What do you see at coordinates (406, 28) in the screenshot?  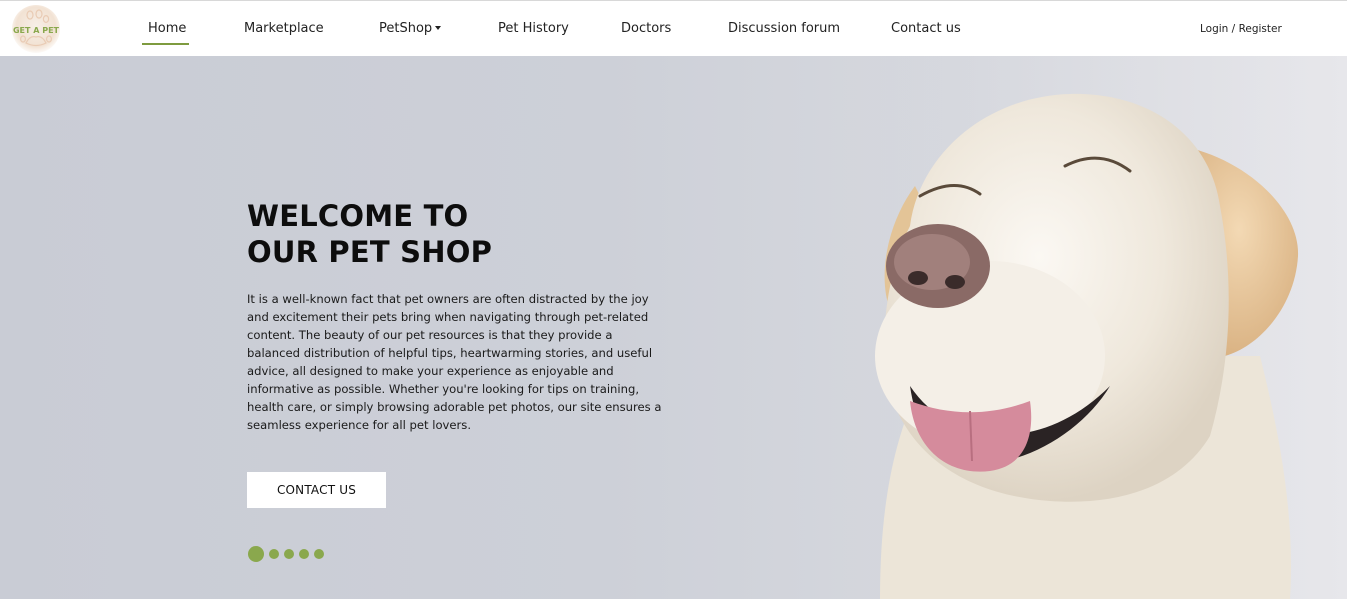 I see `nav-petshop-label: PetShop` at bounding box center [406, 28].